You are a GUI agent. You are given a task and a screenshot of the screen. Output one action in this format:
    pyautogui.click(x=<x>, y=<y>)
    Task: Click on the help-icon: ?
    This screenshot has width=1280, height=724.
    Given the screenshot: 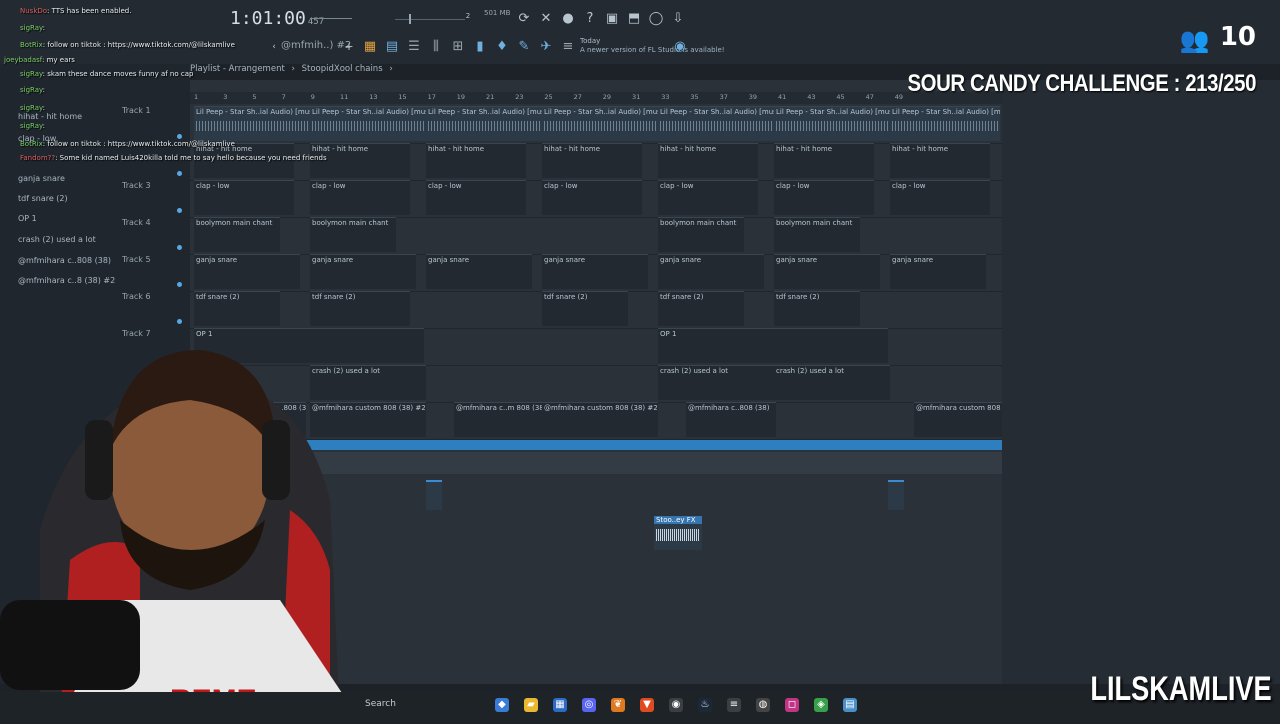 What is the action you would take?
    pyautogui.click(x=590, y=19)
    